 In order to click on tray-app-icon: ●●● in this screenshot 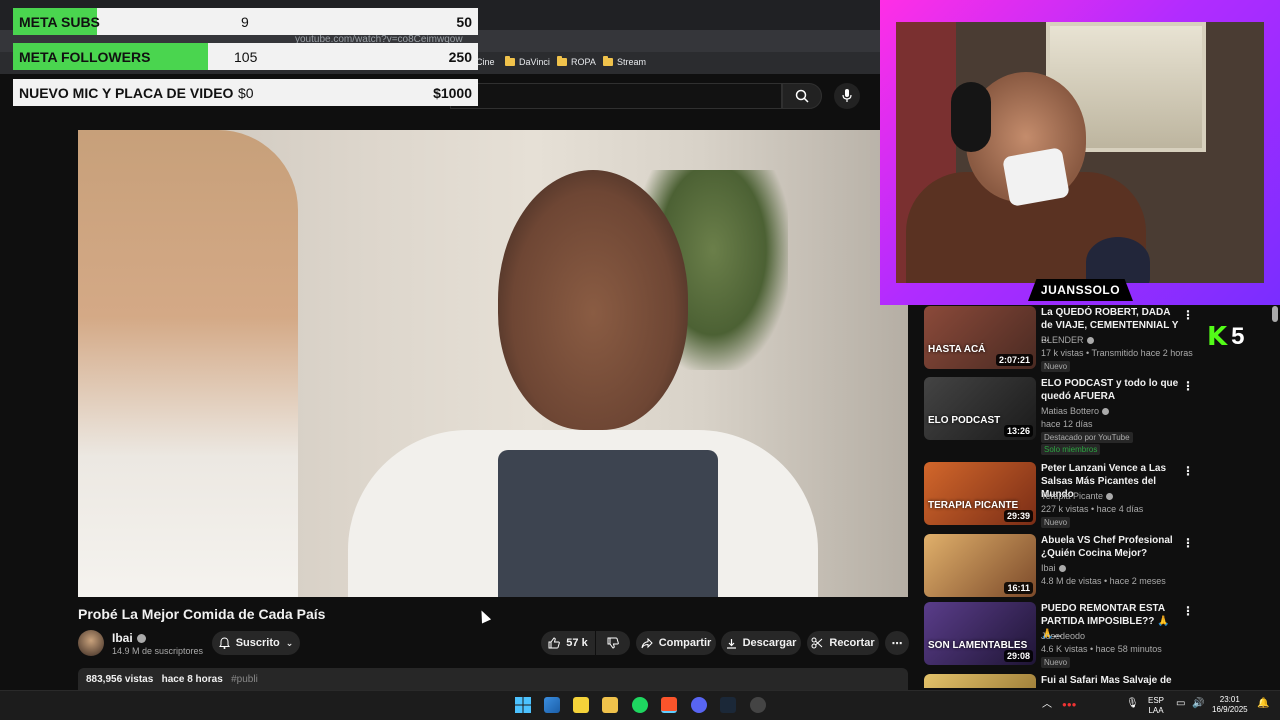, I will do `click(1069, 705)`.